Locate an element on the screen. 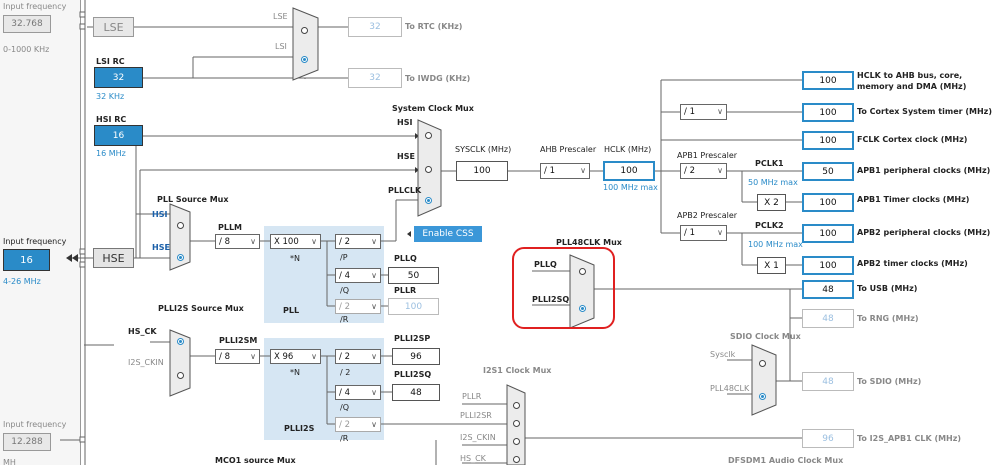 Image resolution: width=999 pixels, height=468 pixels. pll-source-hse-radio is located at coordinates (180, 257).